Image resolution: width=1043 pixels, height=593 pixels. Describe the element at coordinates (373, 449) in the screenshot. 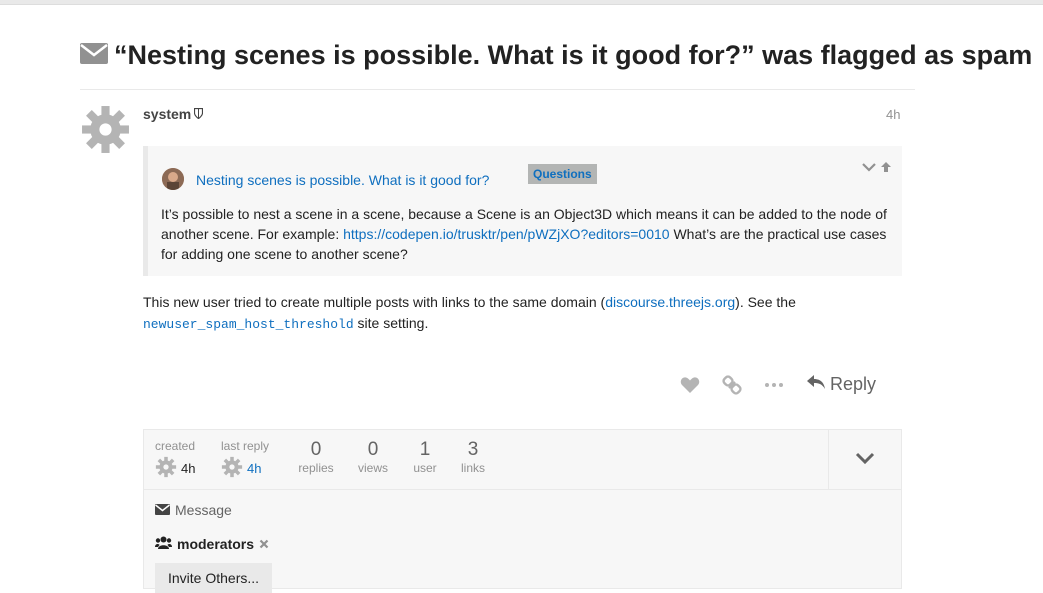

I see `views-count: 0` at that location.